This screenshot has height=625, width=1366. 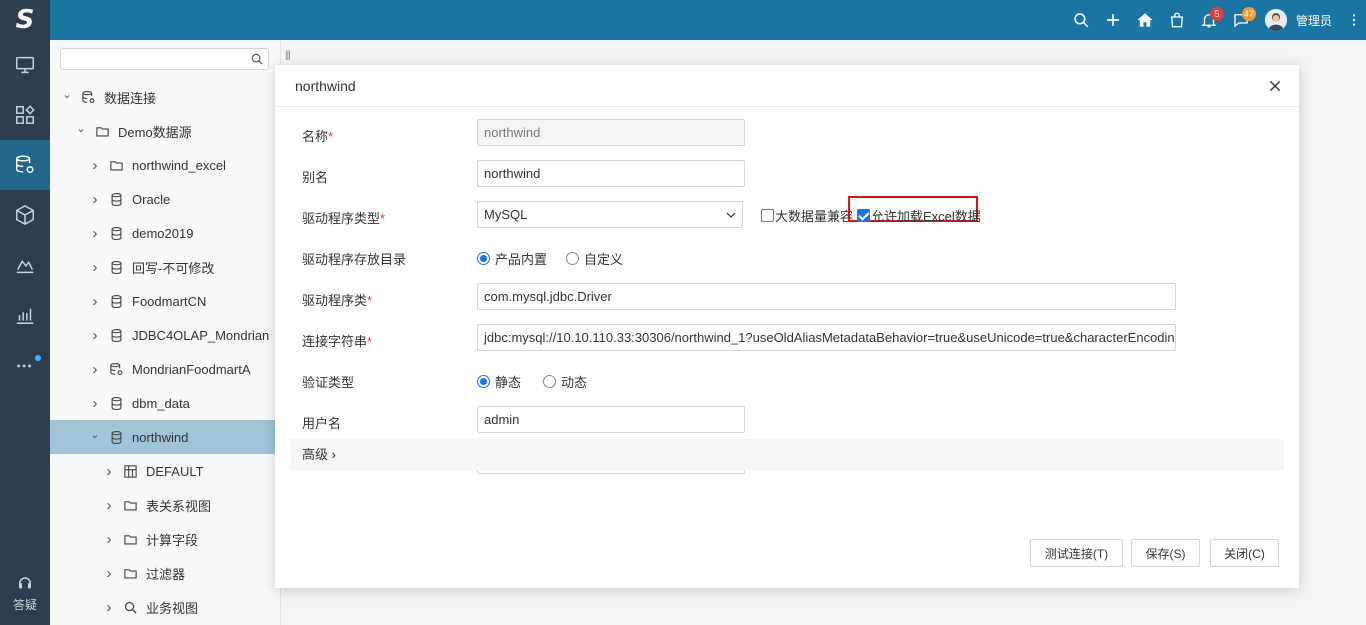 I want to click on close-icon, so click(x=1275, y=86).